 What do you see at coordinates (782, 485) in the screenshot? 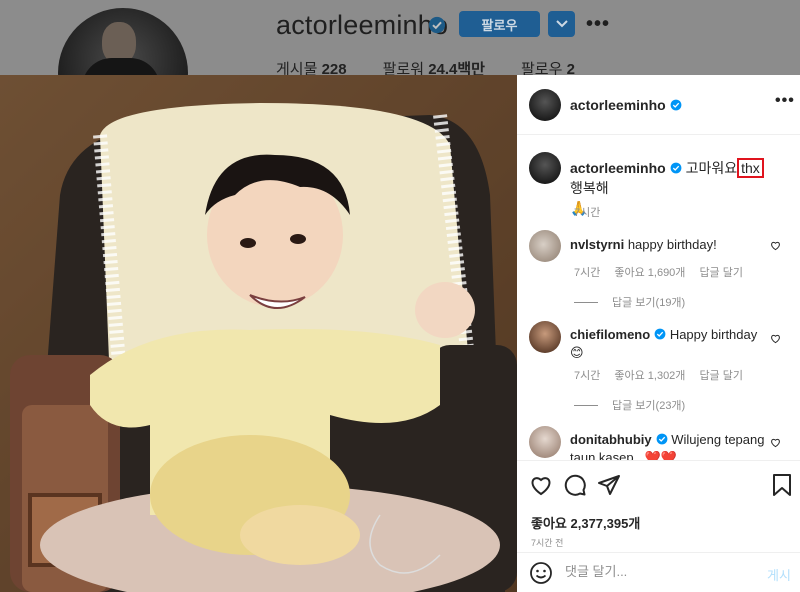
I see `bookmark-icon` at bounding box center [782, 485].